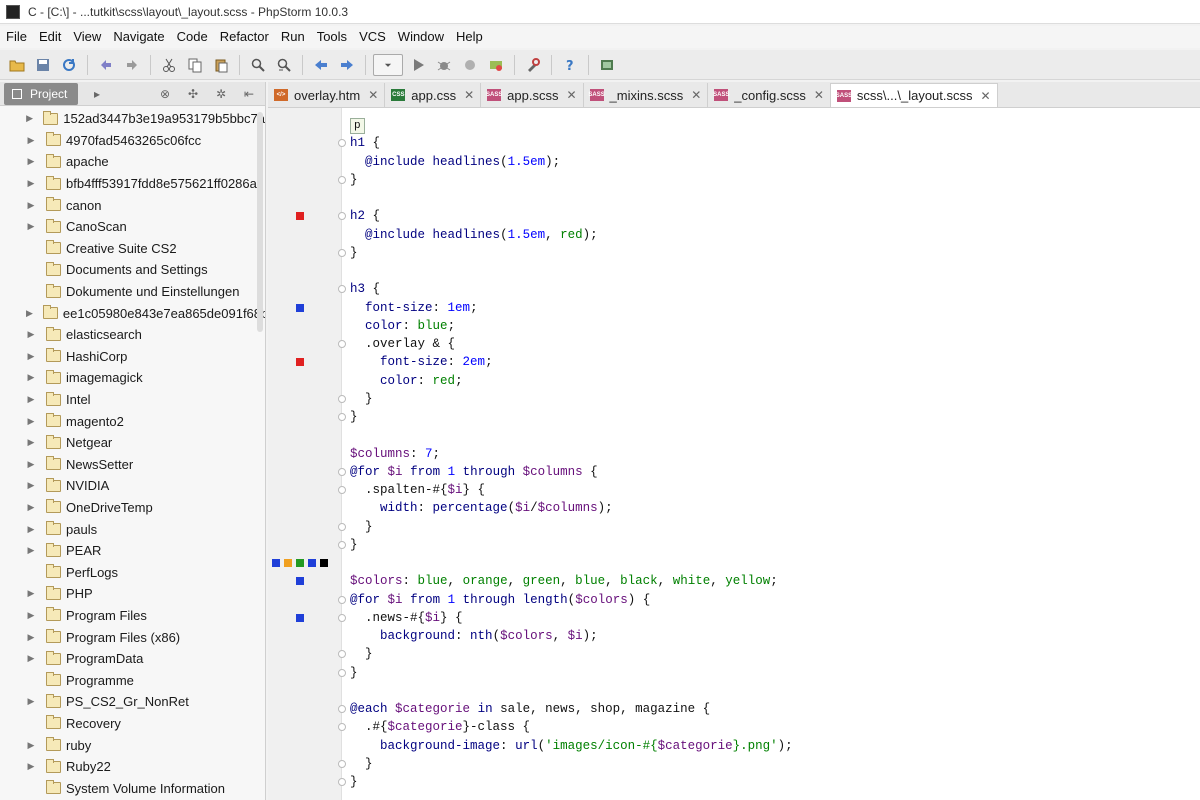  I want to click on tree-item: ▶ elasticsearch, so click(132, 335).